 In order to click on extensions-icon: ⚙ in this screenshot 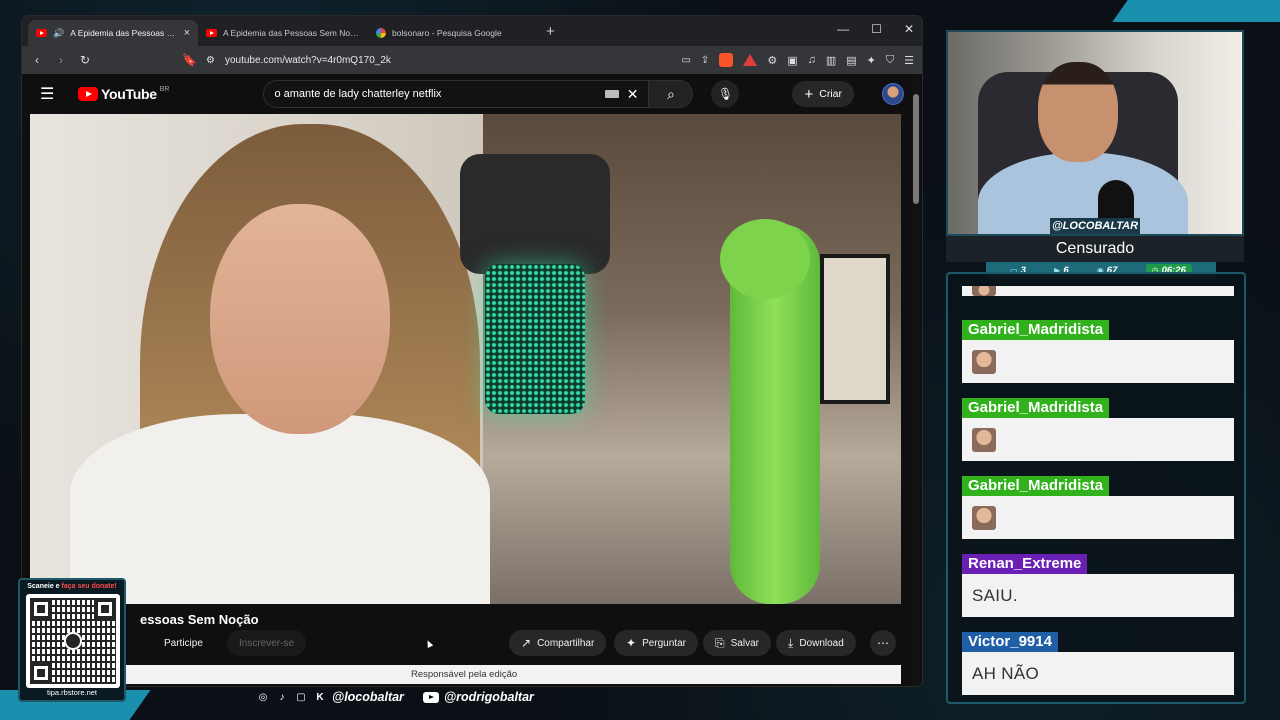, I will do `click(772, 60)`.